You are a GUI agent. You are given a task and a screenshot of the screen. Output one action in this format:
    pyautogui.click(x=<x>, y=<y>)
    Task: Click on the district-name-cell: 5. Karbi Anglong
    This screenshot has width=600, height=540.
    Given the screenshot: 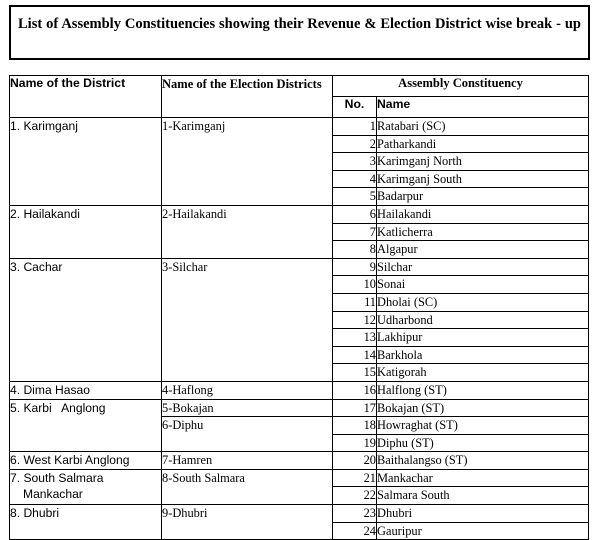 What is the action you would take?
    pyautogui.click(x=85, y=425)
    